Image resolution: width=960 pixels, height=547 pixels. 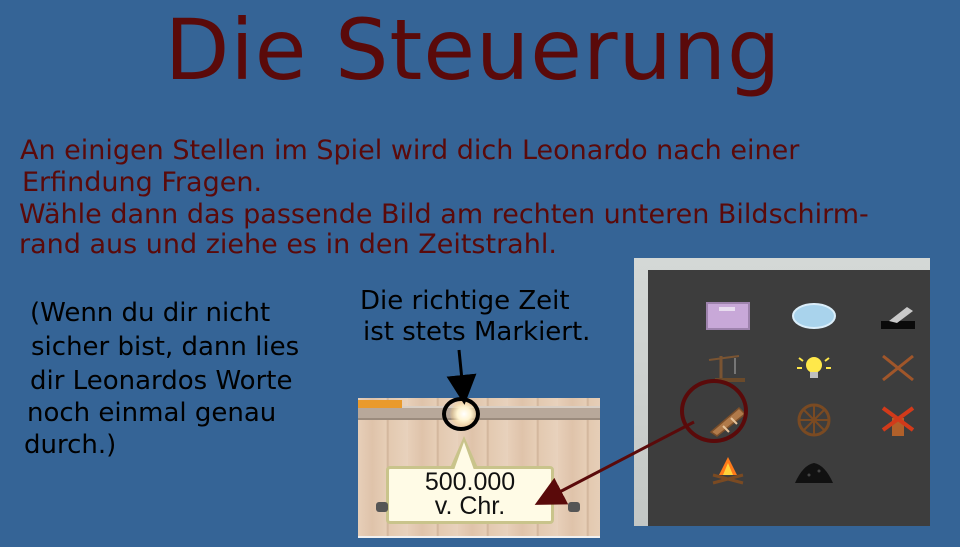 I want to click on inventory-slot-book, so click(x=728, y=316).